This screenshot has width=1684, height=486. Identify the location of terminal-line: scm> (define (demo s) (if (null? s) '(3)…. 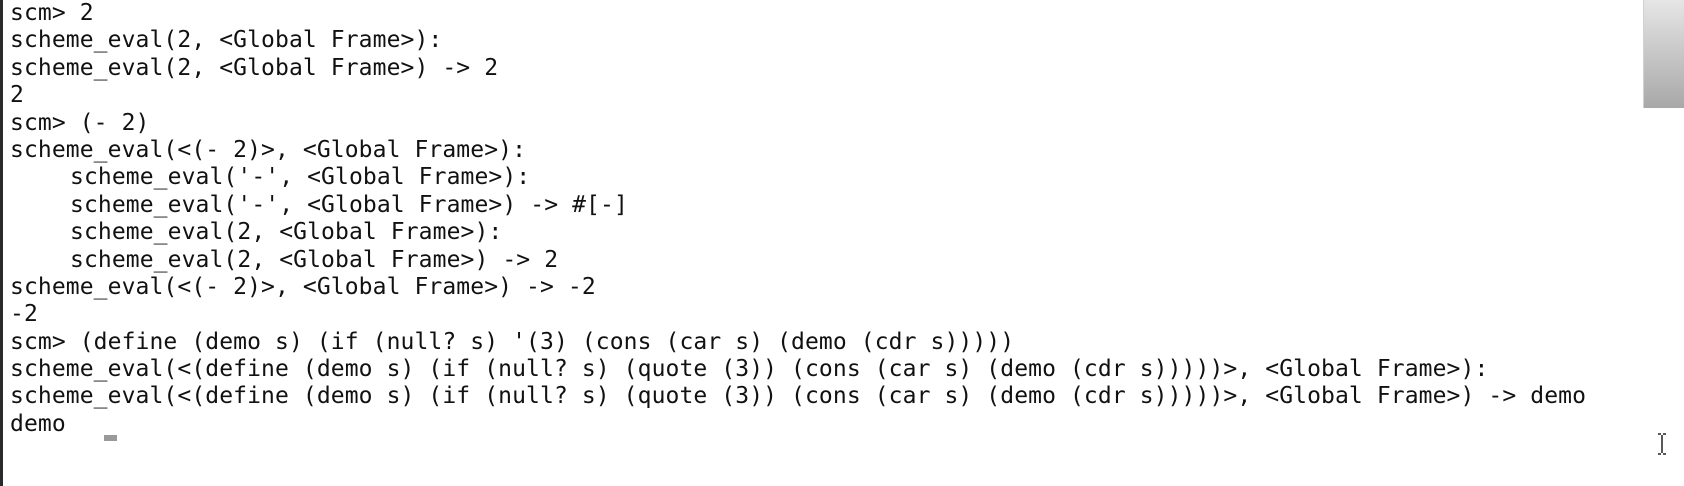
(512, 341).